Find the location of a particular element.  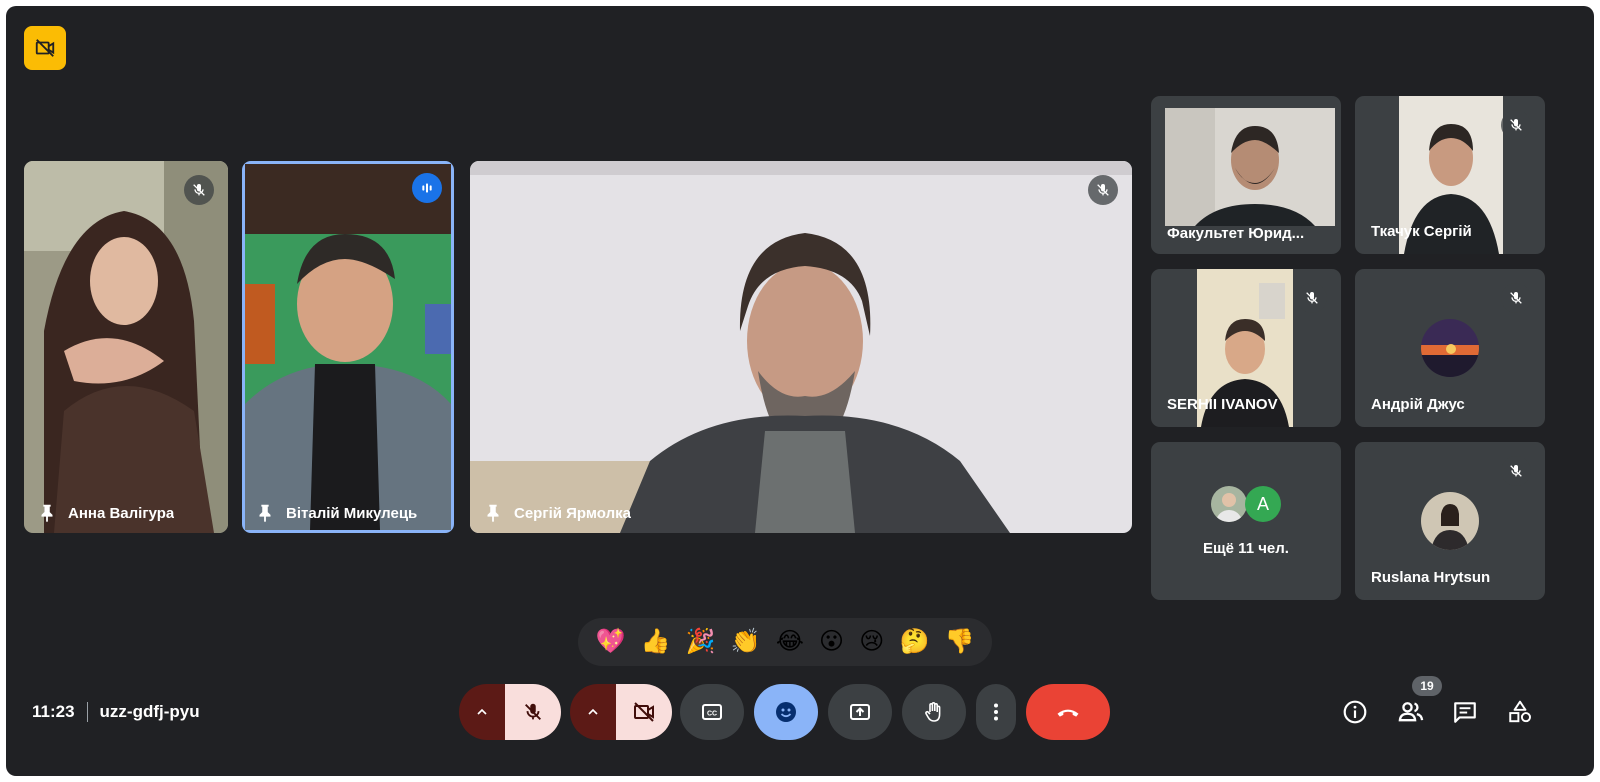

chat-button is located at coordinates (1465, 712).